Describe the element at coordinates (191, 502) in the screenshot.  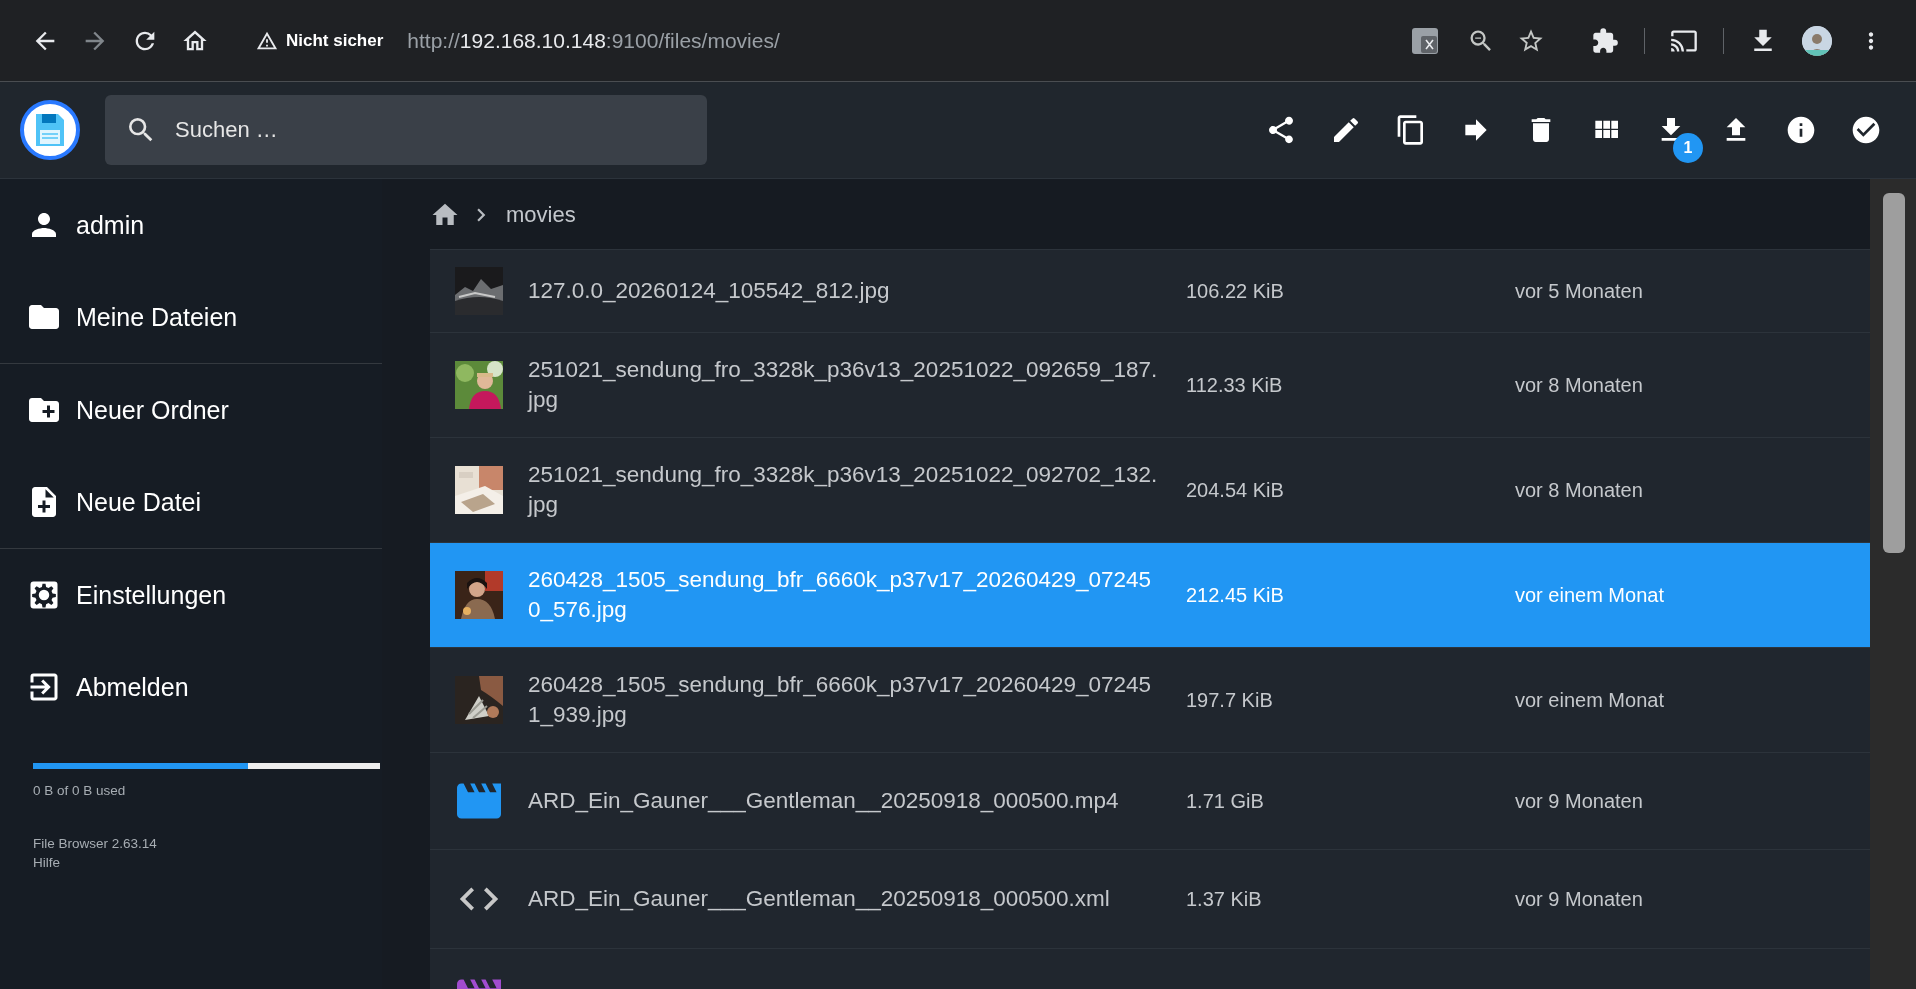
I see `sidebar-item: Neue Datei` at that location.